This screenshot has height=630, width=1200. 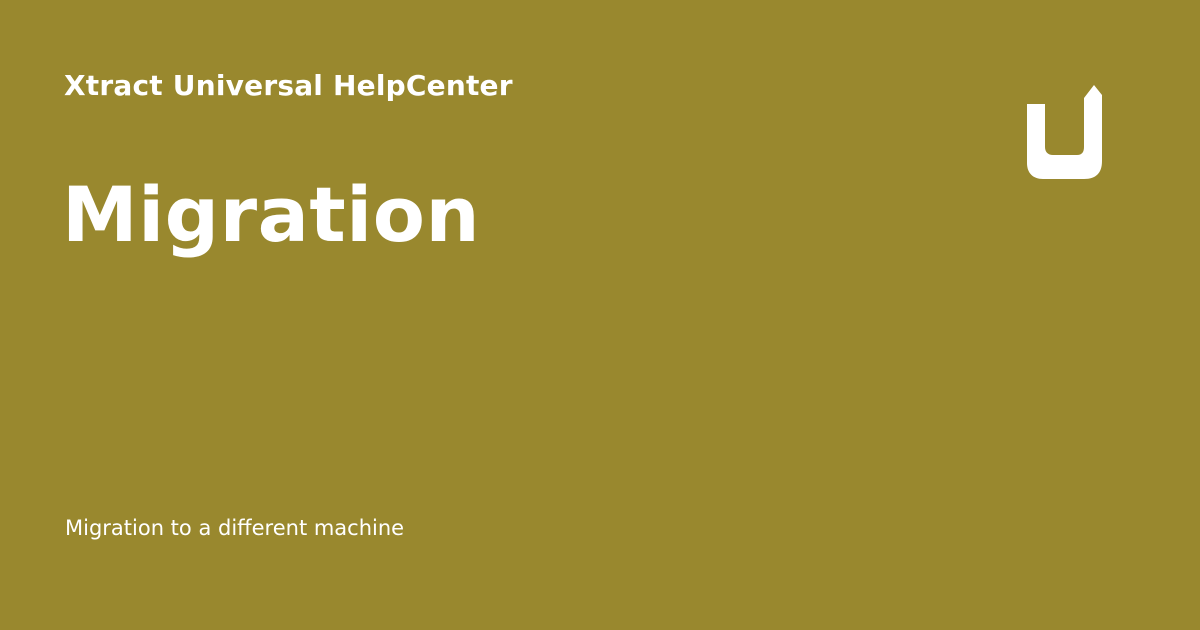 What do you see at coordinates (288, 85) in the screenshot?
I see `site-name: Xtract Universal HelpCenter` at bounding box center [288, 85].